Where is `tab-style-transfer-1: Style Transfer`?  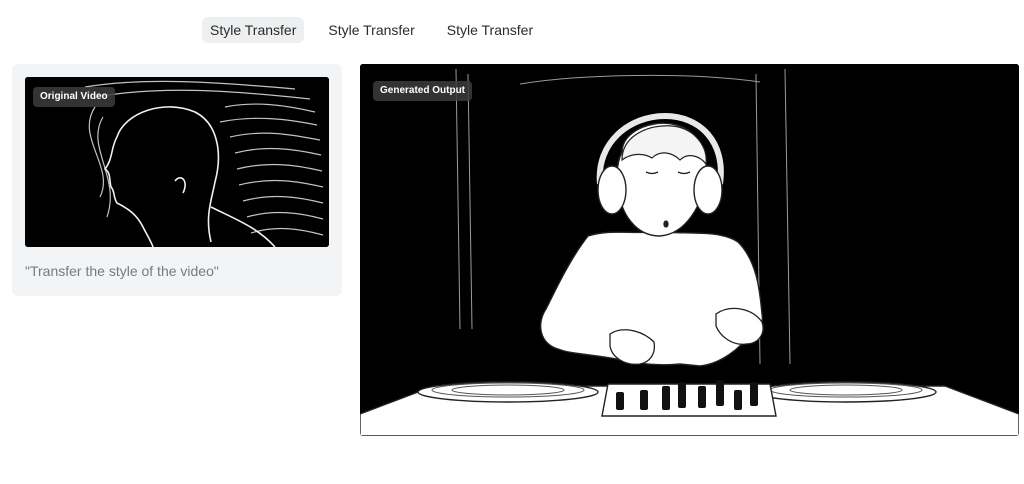
tab-style-transfer-1: Style Transfer is located at coordinates (253, 30).